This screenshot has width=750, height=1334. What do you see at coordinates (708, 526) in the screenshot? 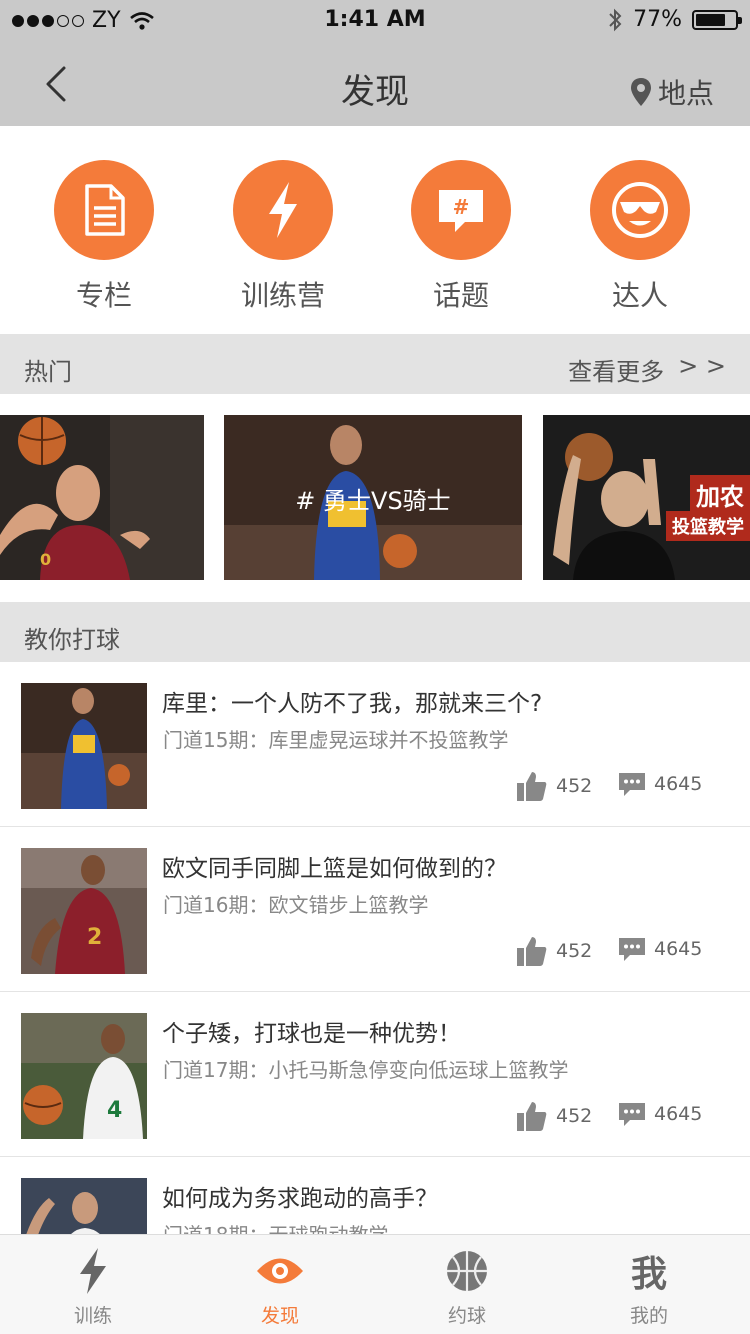
I see `promo-subtitle: 投篮教学` at bounding box center [708, 526].